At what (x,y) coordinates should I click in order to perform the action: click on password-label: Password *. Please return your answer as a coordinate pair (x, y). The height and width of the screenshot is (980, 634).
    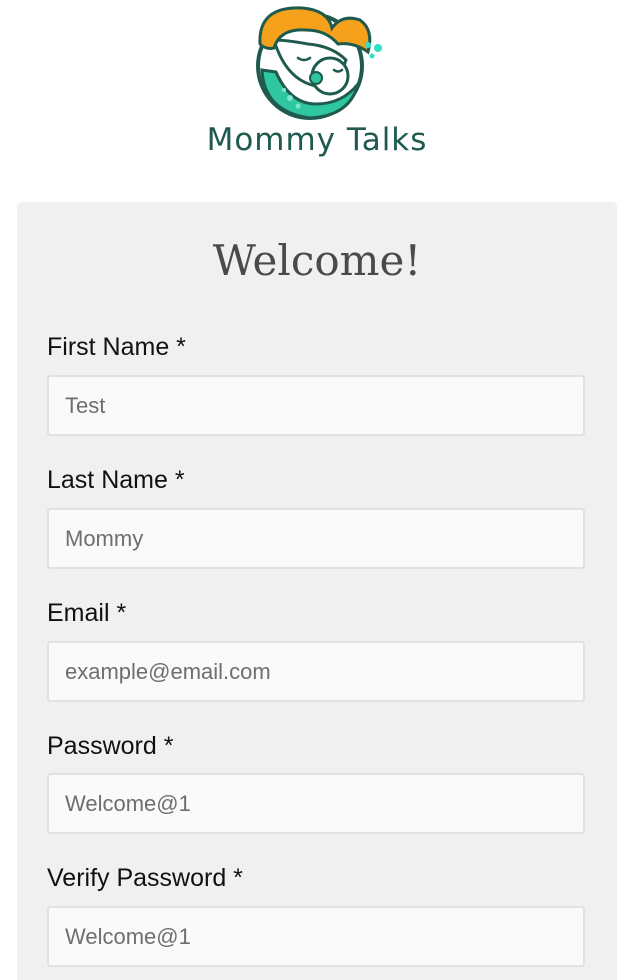
    Looking at the image, I should click on (110, 746).